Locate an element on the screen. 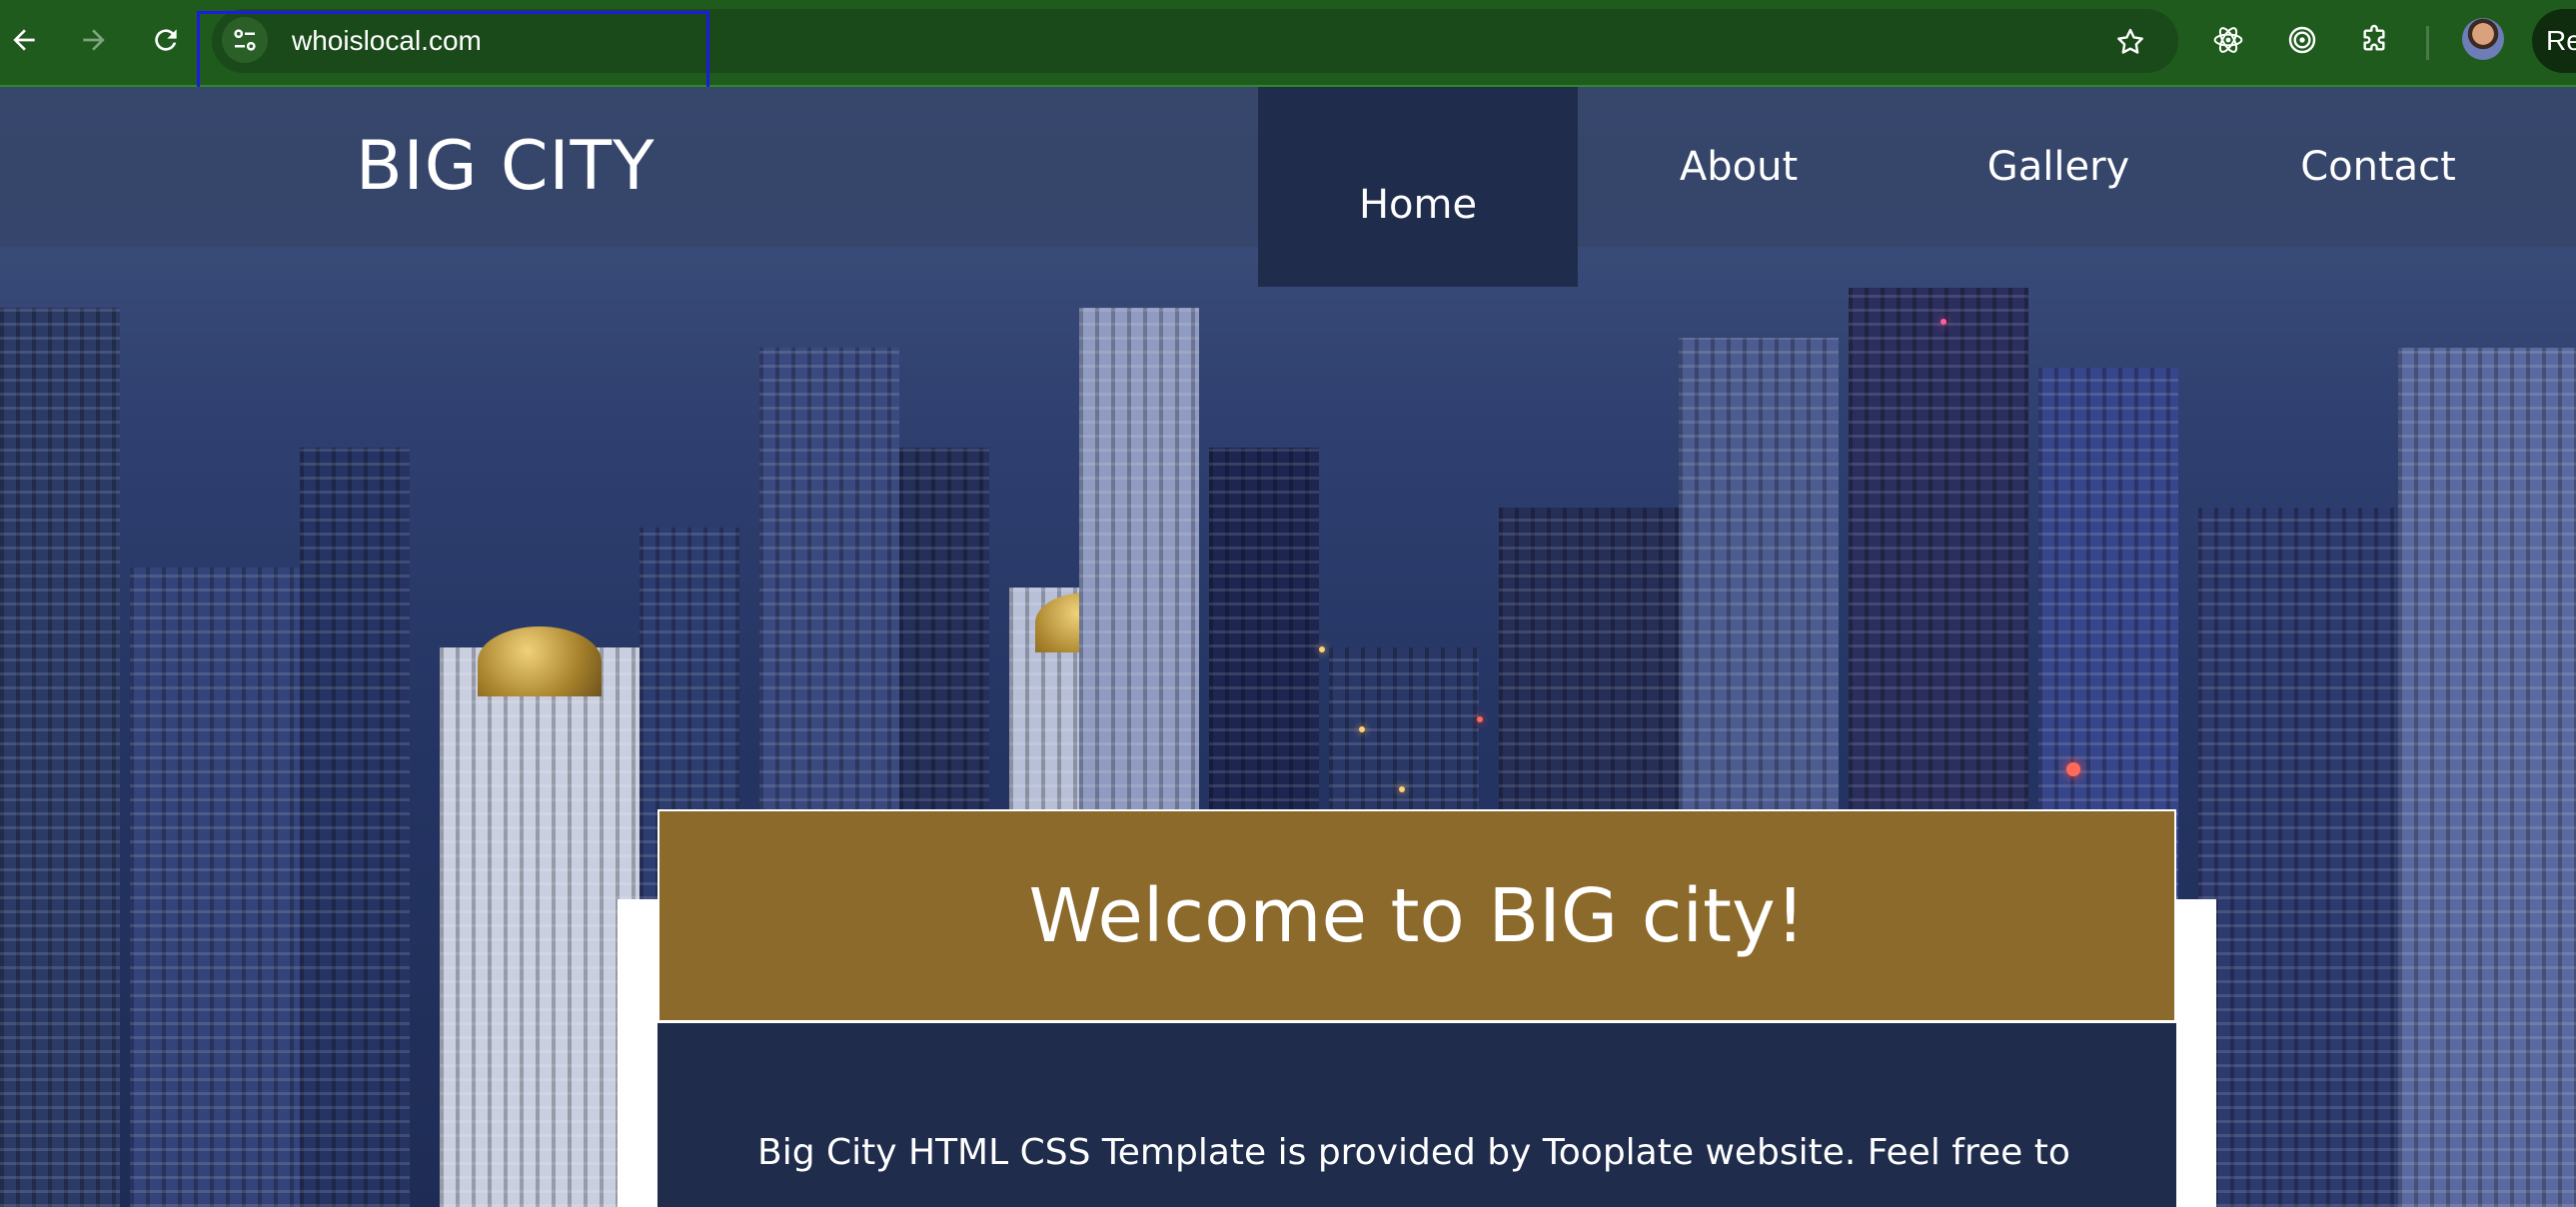  target-icon is located at coordinates (2302, 40).